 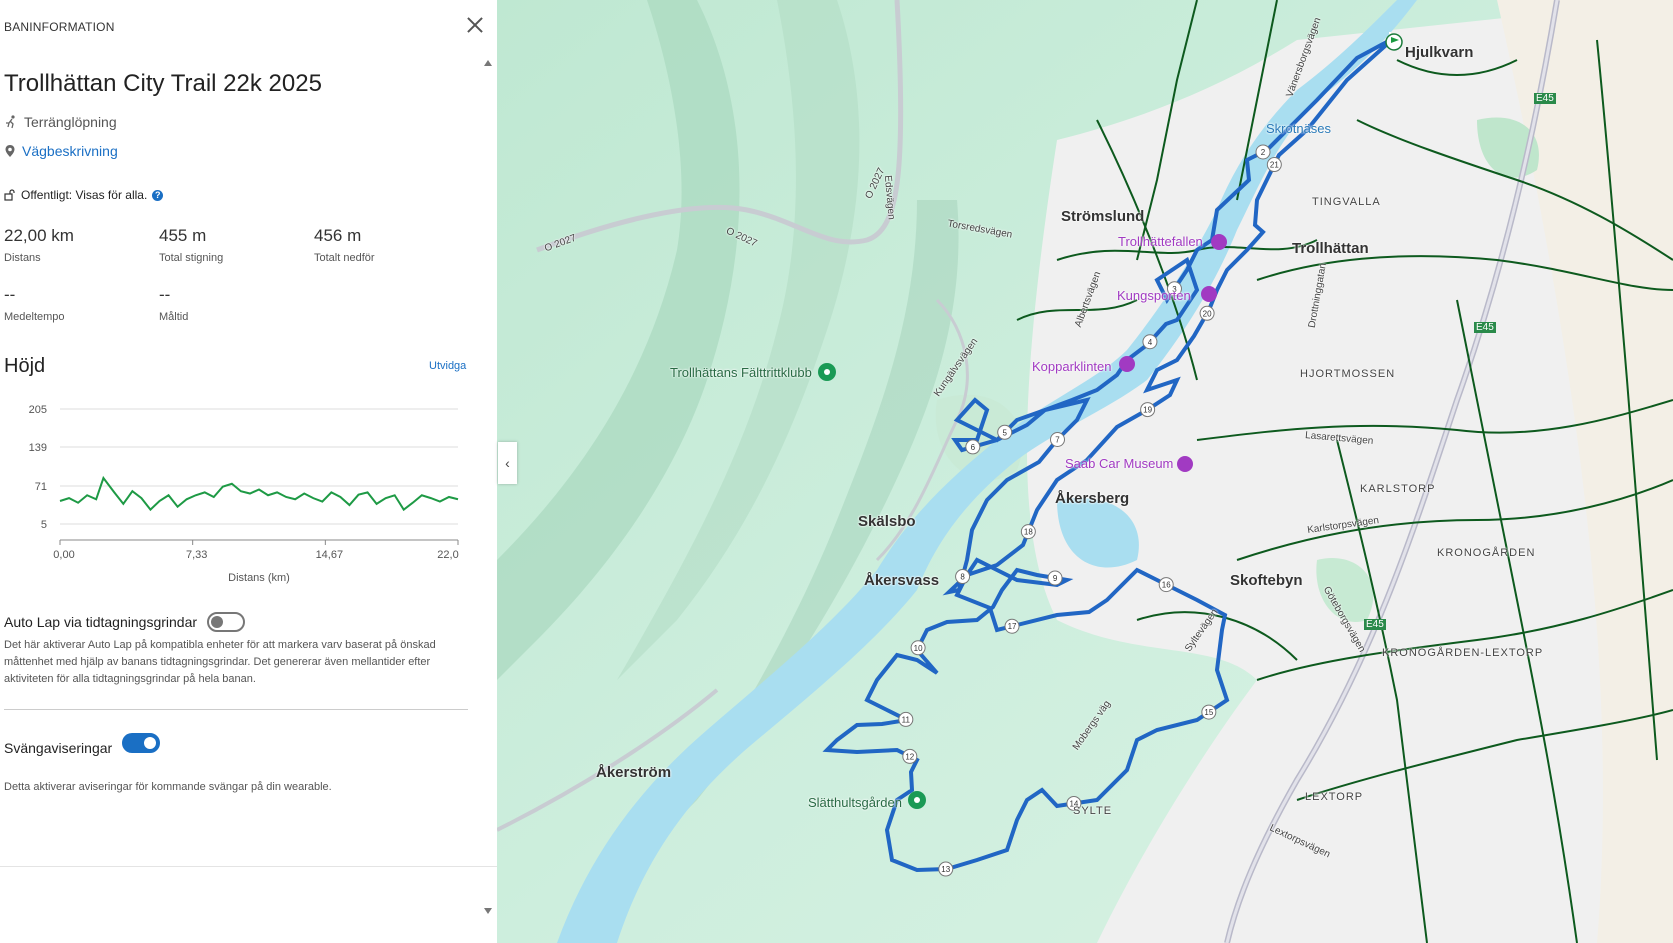 What do you see at coordinates (634, 772) in the screenshot?
I see `place-label: Åkerström` at bounding box center [634, 772].